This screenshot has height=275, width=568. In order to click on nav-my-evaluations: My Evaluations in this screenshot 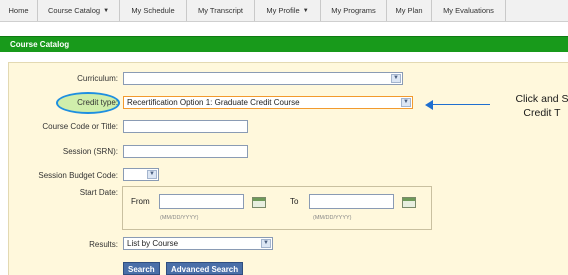, I will do `click(469, 10)`.